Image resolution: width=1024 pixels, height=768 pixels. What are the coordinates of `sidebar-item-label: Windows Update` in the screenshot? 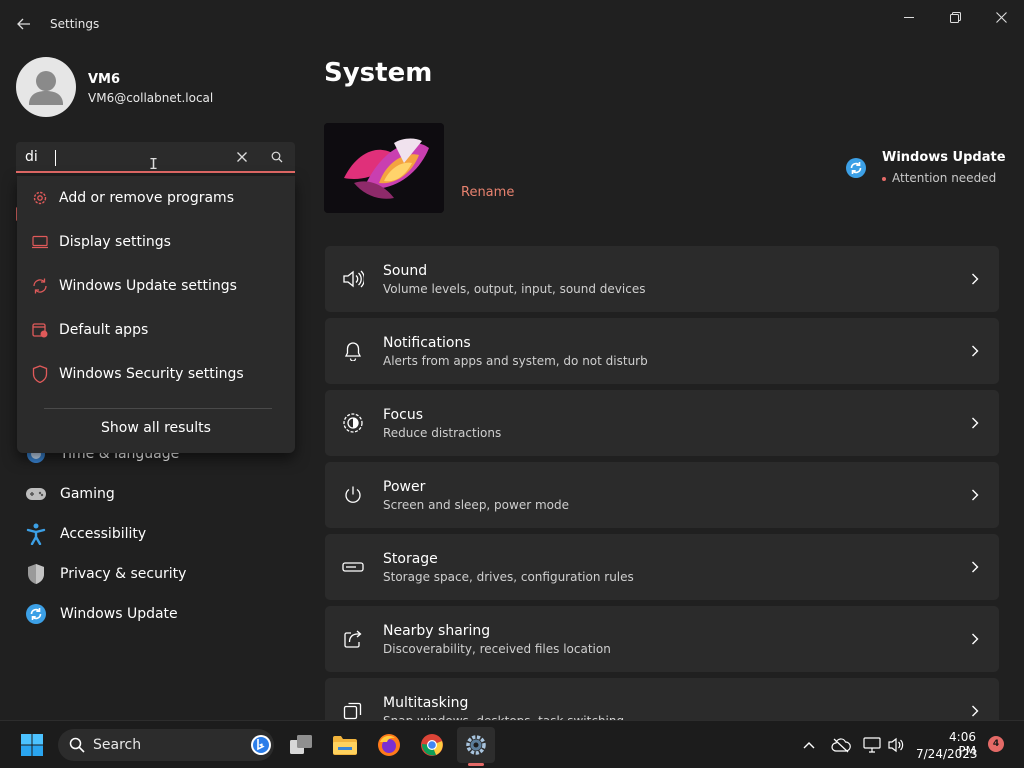 It's located at (119, 614).